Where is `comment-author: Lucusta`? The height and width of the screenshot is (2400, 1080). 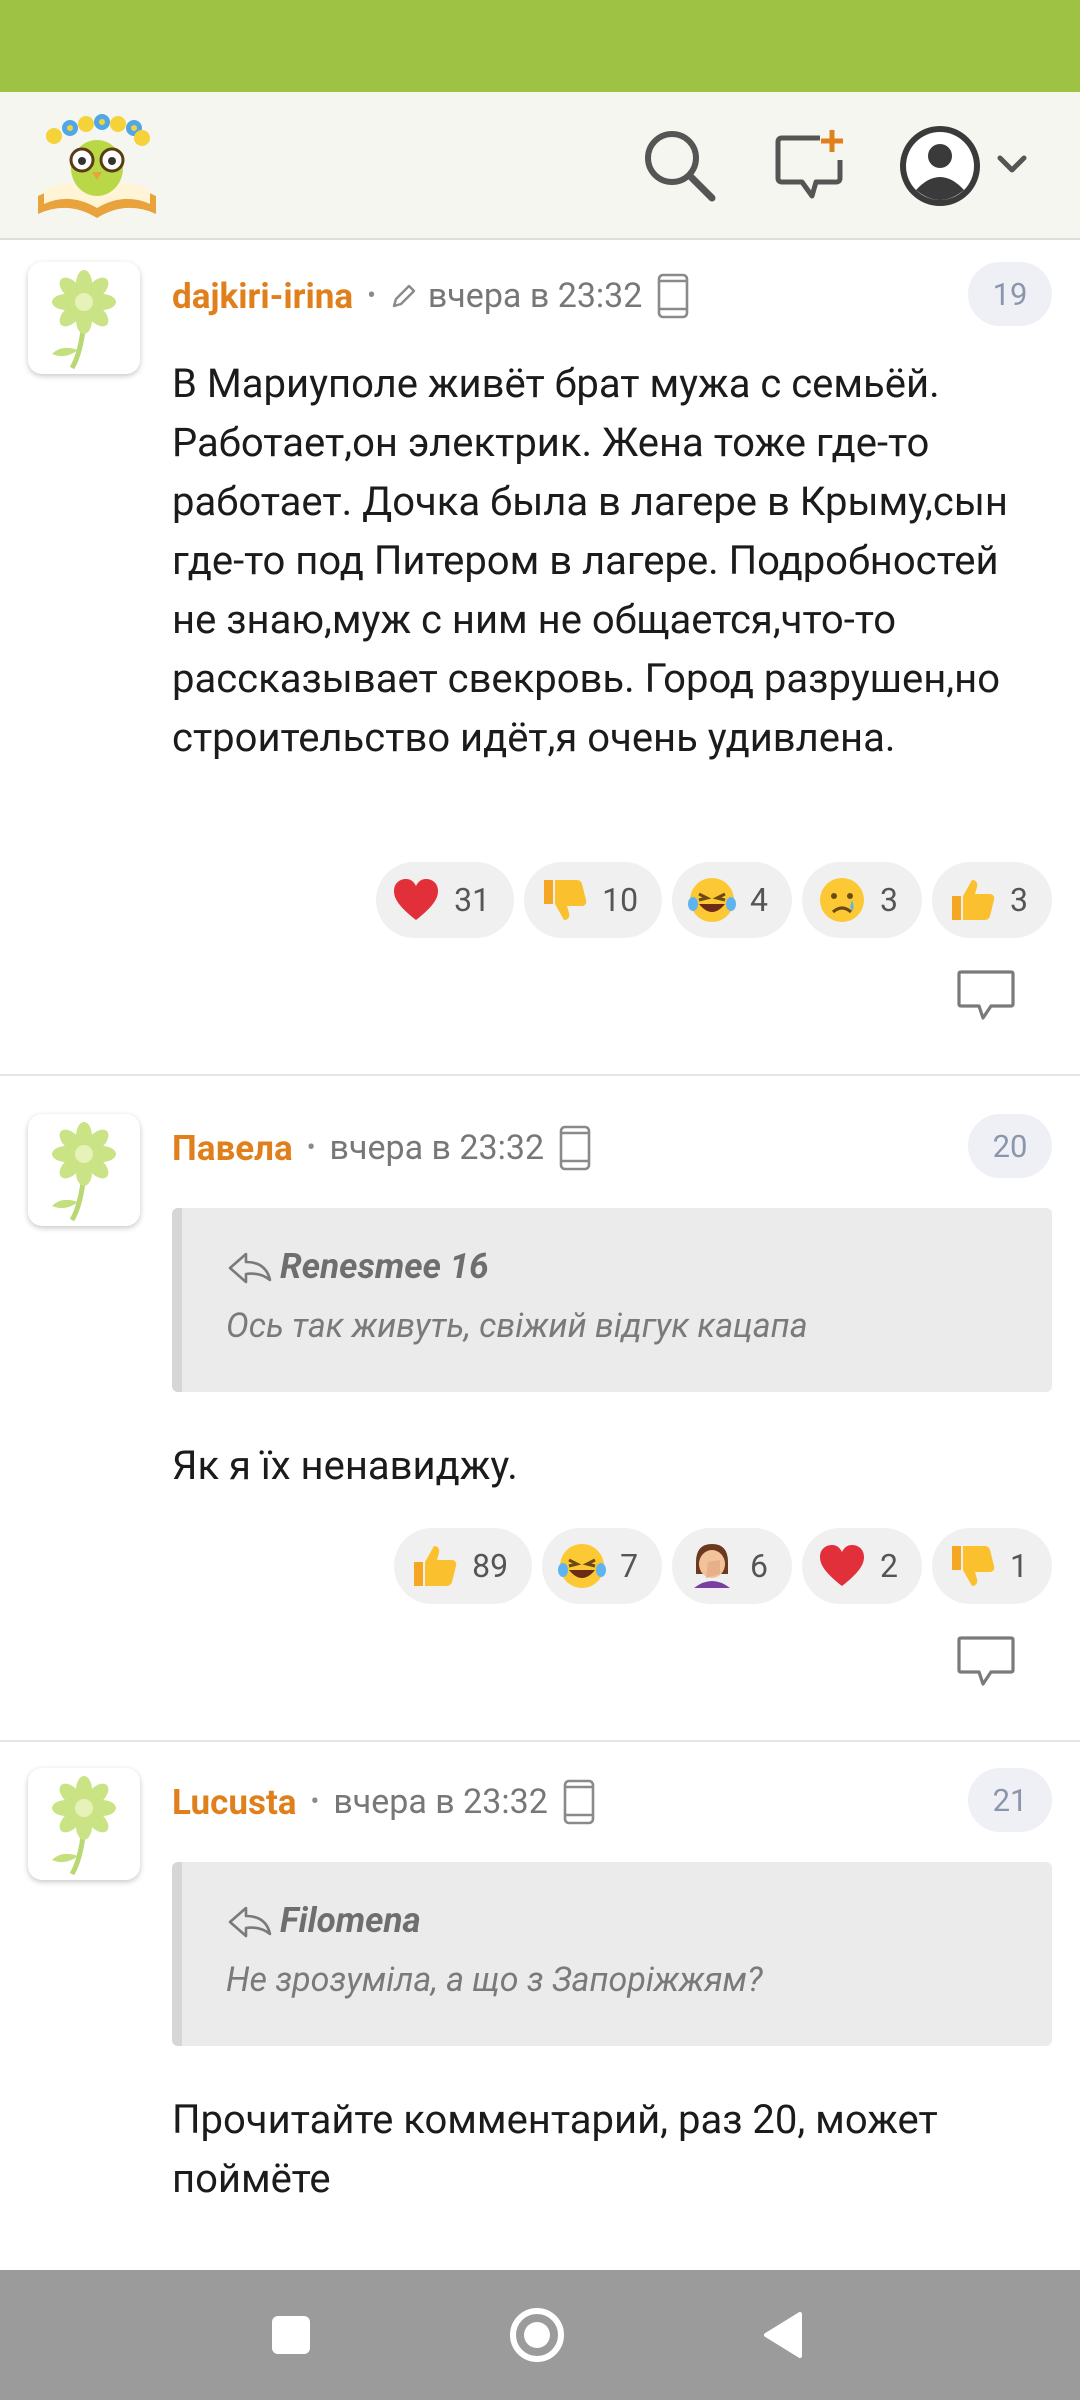 comment-author: Lucusta is located at coordinates (234, 1802).